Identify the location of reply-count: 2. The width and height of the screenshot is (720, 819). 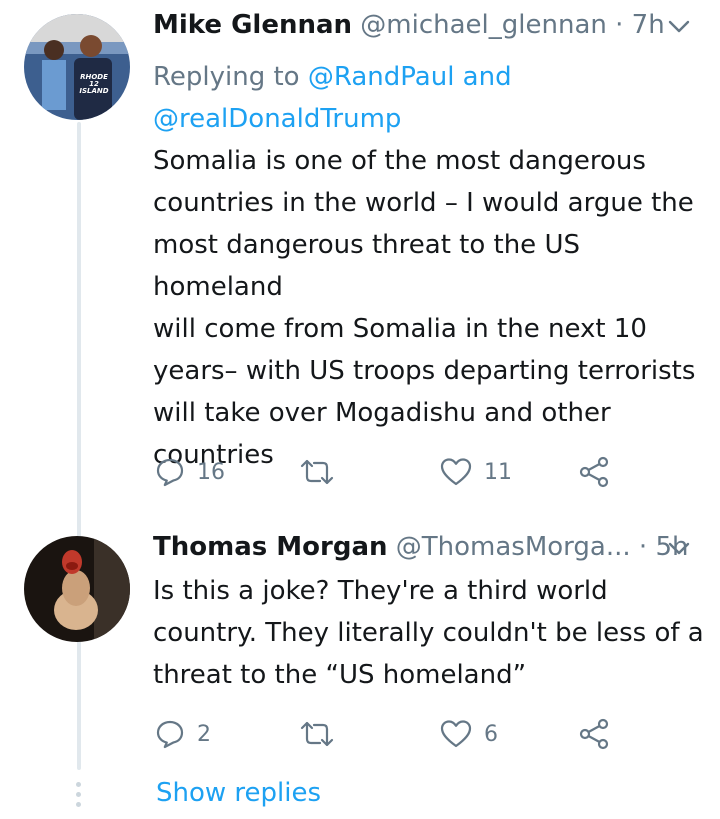
(204, 734).